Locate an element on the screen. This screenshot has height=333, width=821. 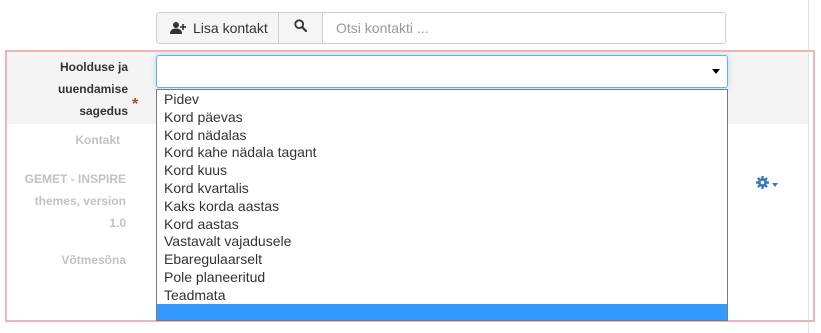
gemet-line-3: 1.0 is located at coordinates (117, 223).